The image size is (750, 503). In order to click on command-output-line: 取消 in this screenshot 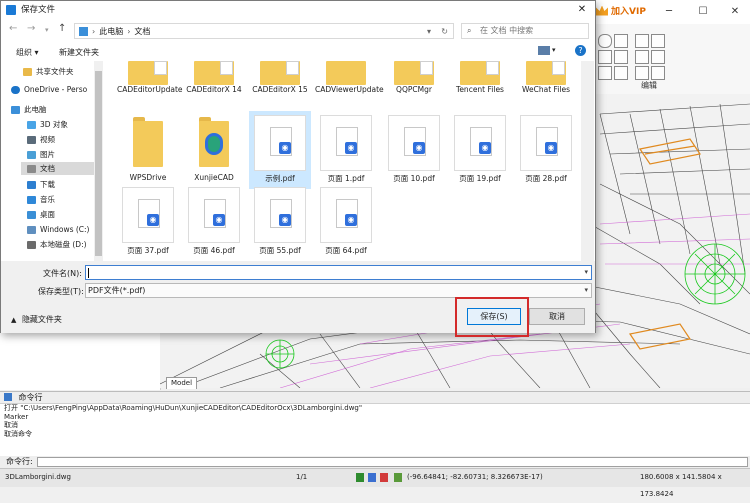, I will do `click(11, 425)`.